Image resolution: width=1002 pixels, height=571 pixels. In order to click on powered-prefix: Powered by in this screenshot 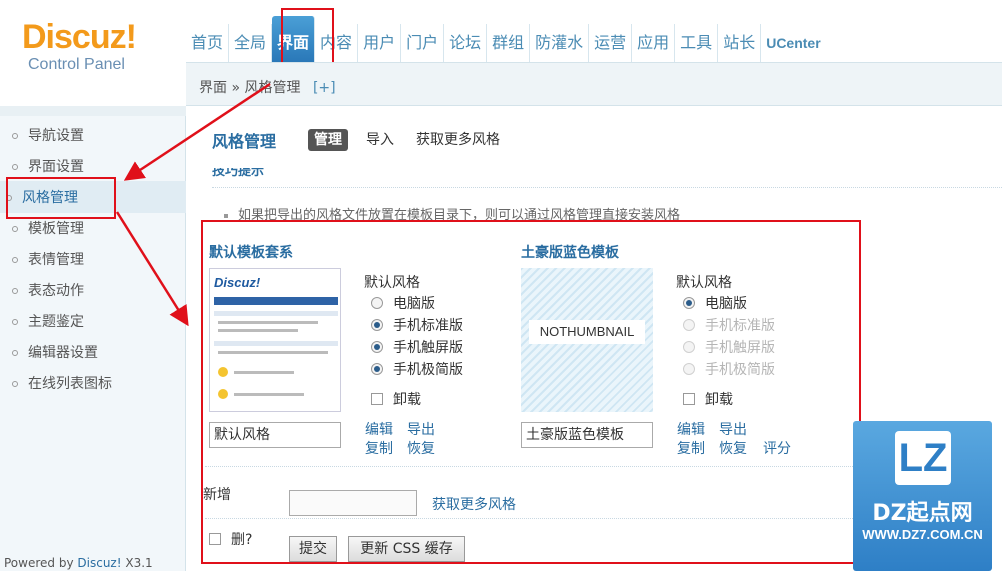, I will do `click(39, 563)`.